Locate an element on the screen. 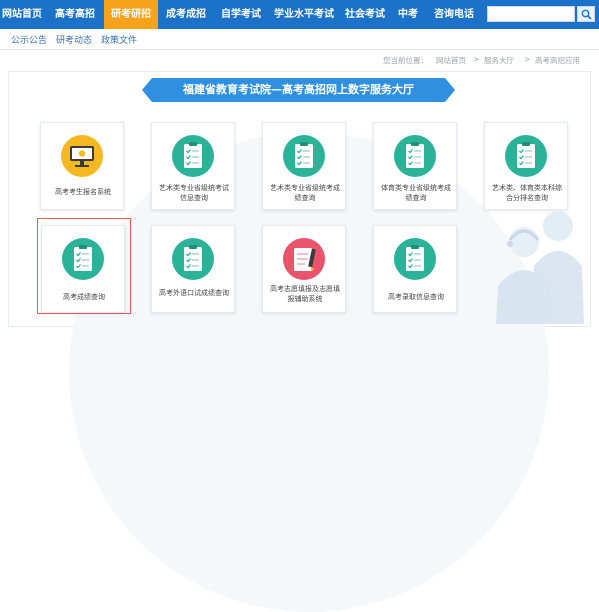 The image size is (599, 612). tile-label: 高考录取信息查询 is located at coordinates (416, 297).